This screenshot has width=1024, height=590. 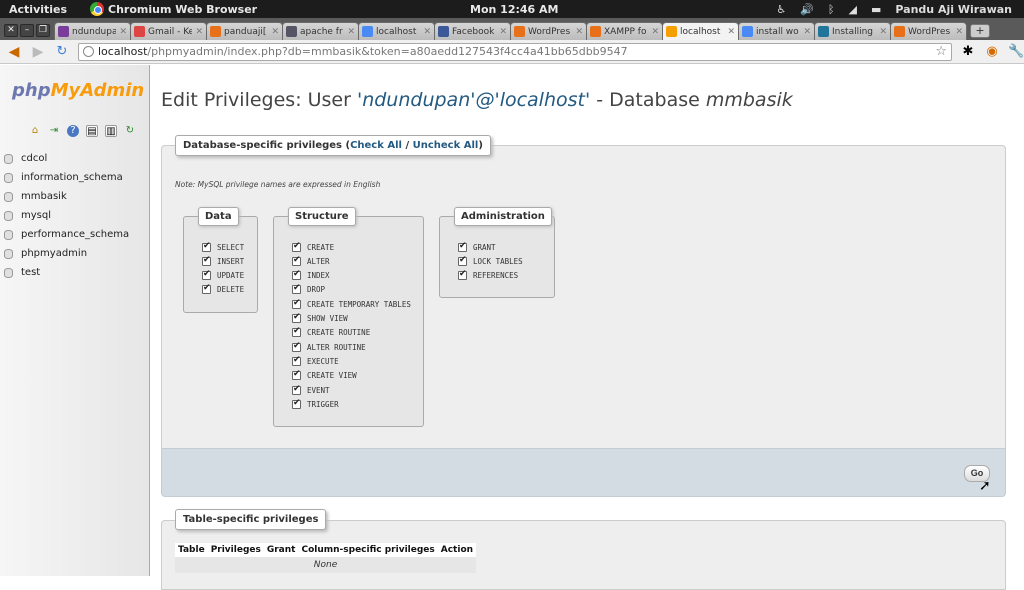 I want to click on browser-tab: apache fr ✕, so click(x=320, y=31).